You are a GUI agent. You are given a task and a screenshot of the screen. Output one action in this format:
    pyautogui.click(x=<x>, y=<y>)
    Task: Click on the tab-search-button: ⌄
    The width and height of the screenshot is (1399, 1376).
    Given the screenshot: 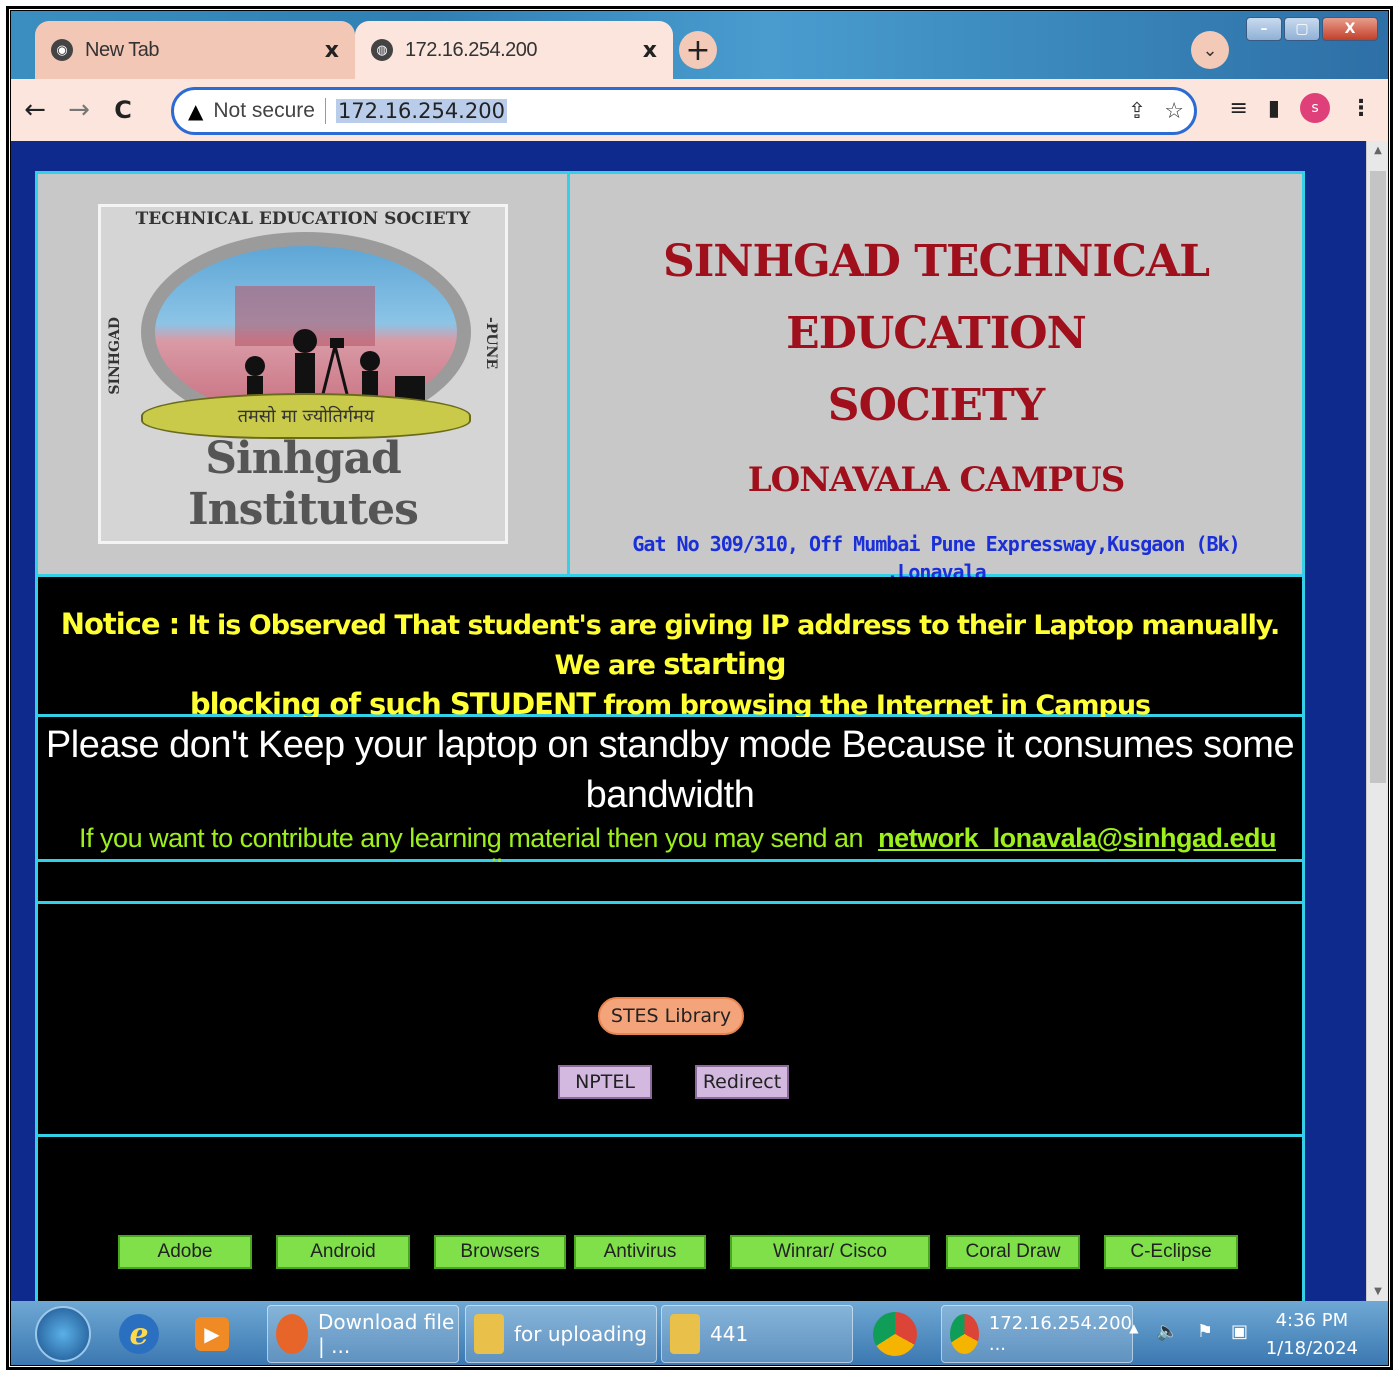 What is the action you would take?
    pyautogui.click(x=1210, y=50)
    